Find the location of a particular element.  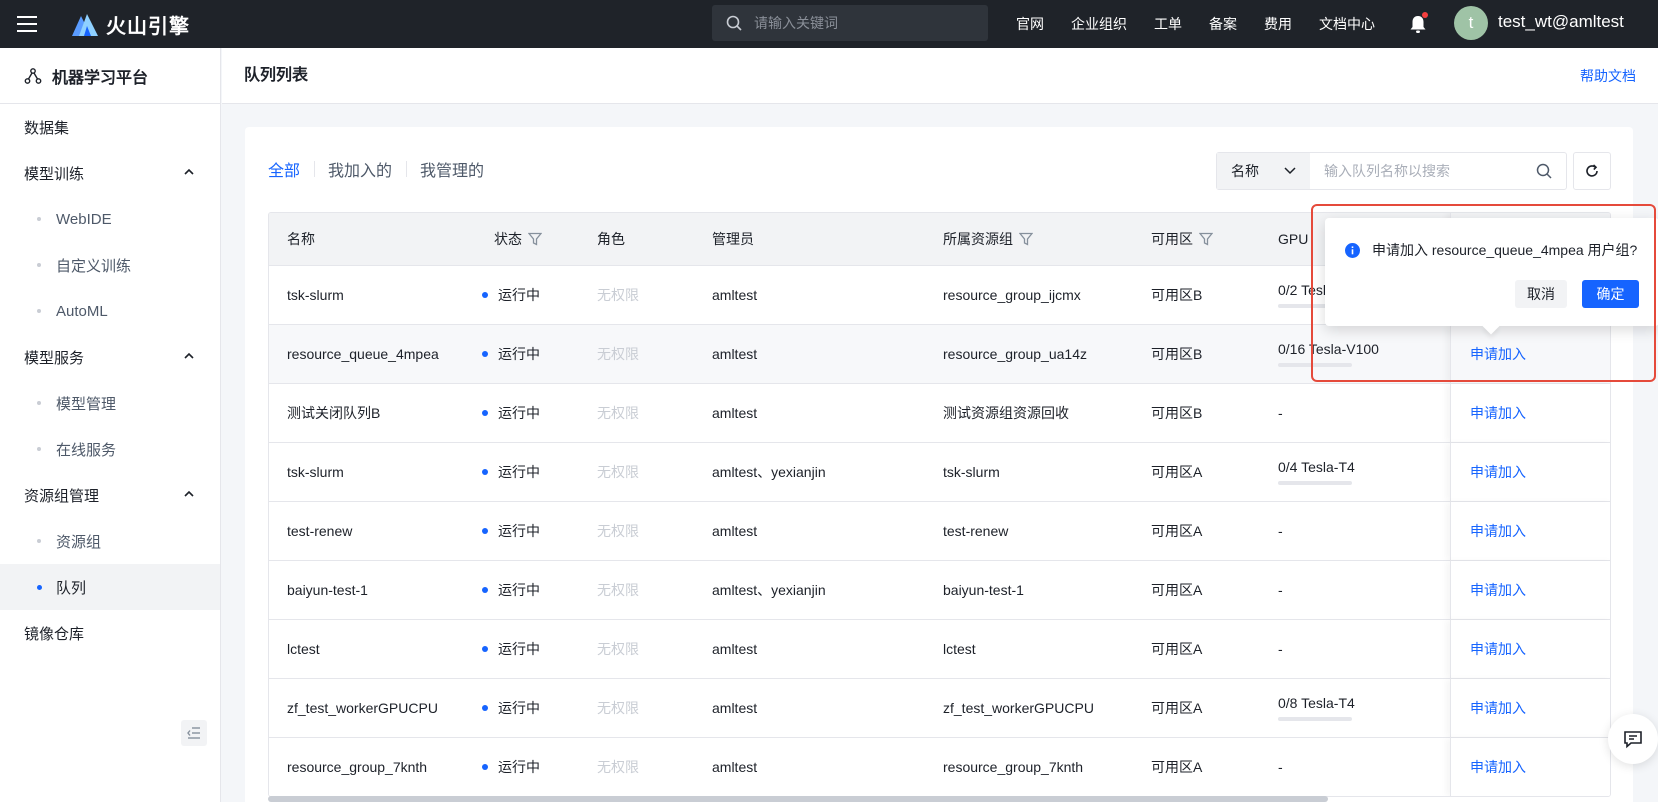

brand-logo: 火山引擎 is located at coordinates (130, 24).